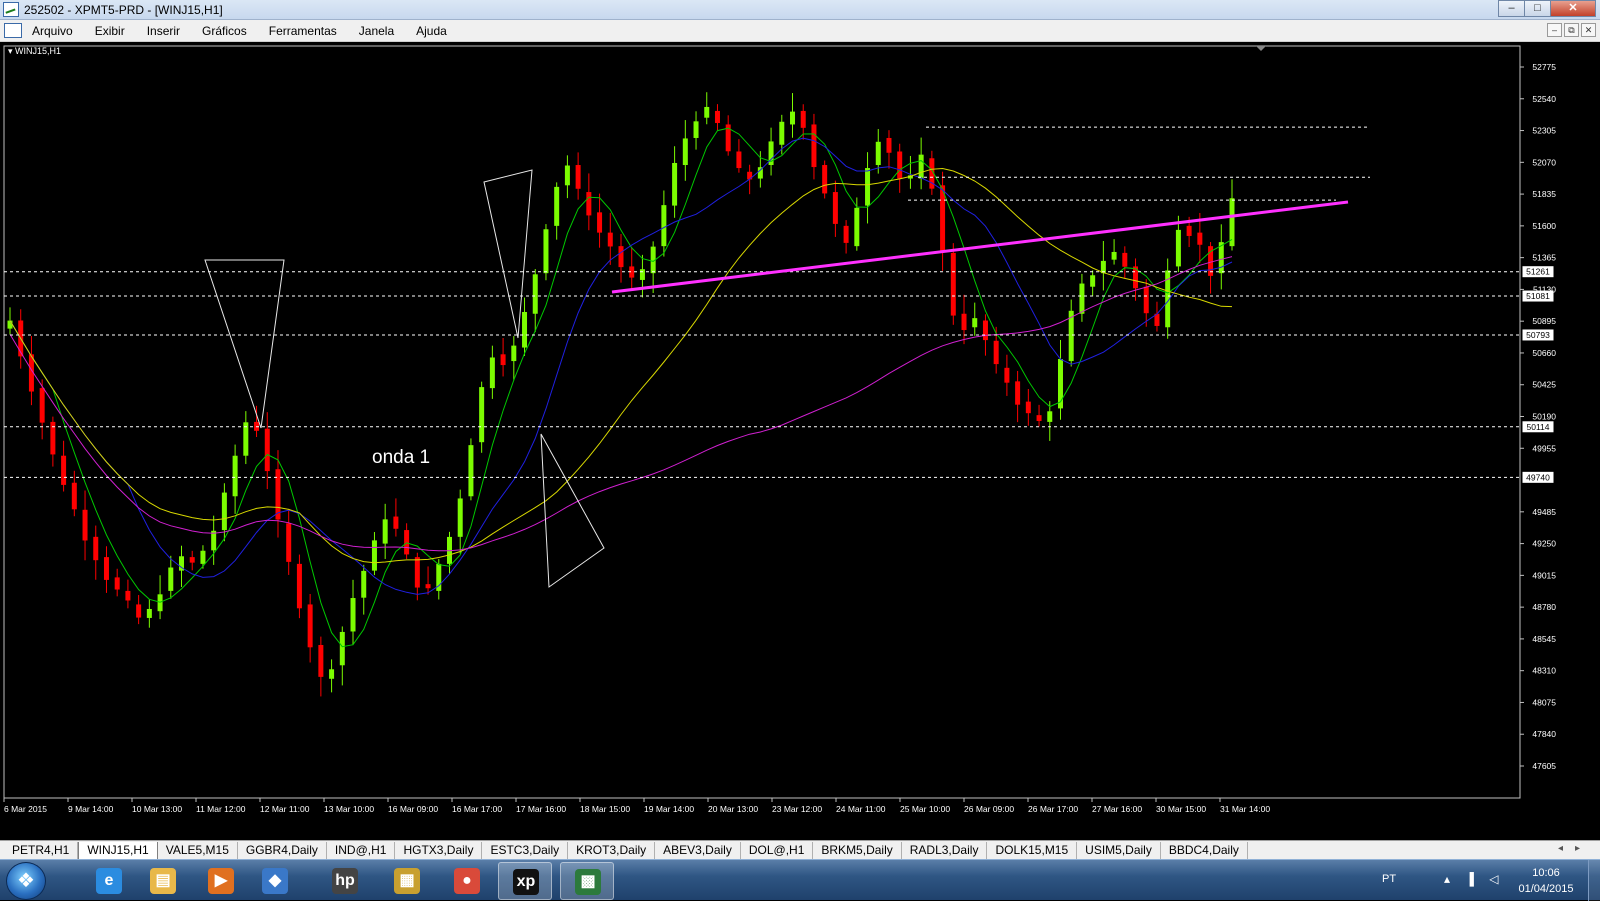  Describe the element at coordinates (118, 851) in the screenshot. I see `symbol-tab: WINJ15,H1` at that location.